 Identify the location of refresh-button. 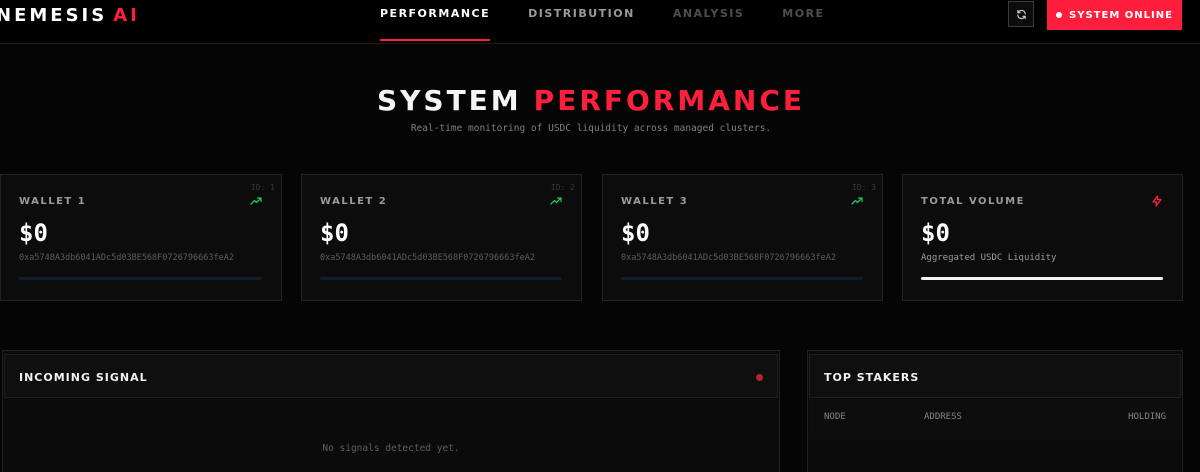
(1021, 14).